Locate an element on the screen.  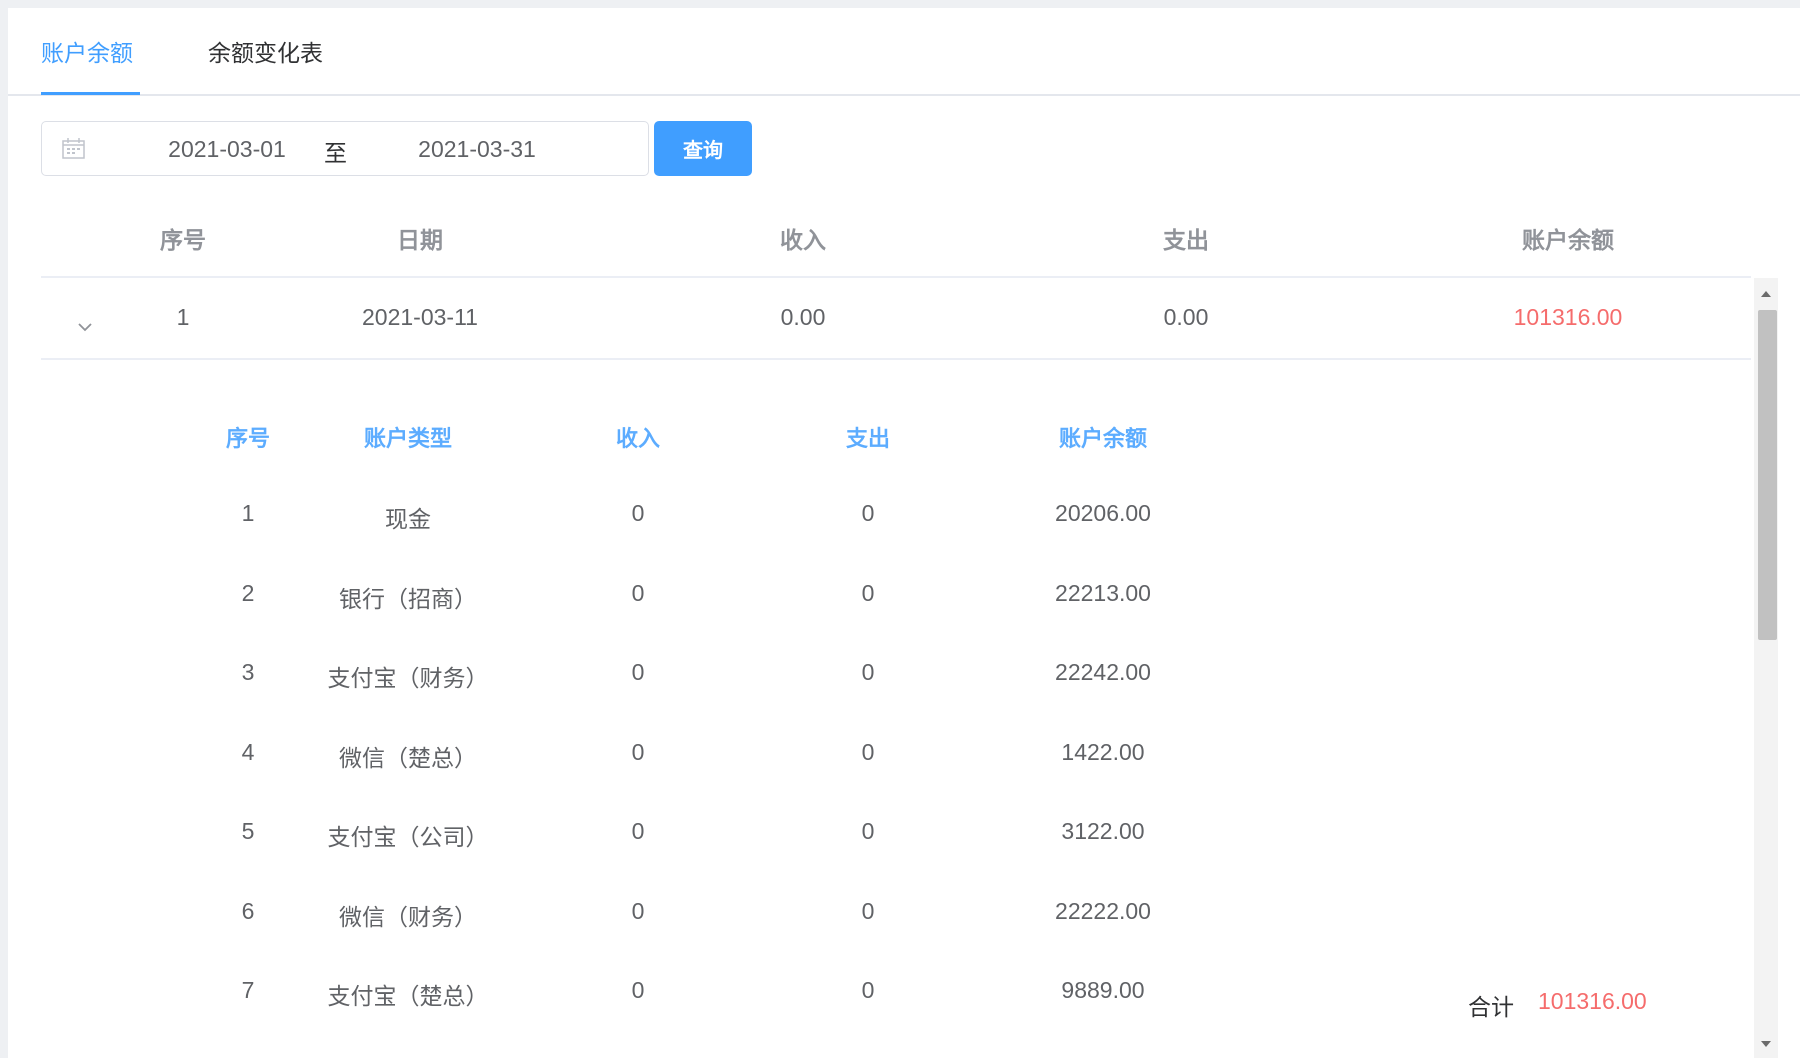
end-date-input is located at coordinates (477, 149).